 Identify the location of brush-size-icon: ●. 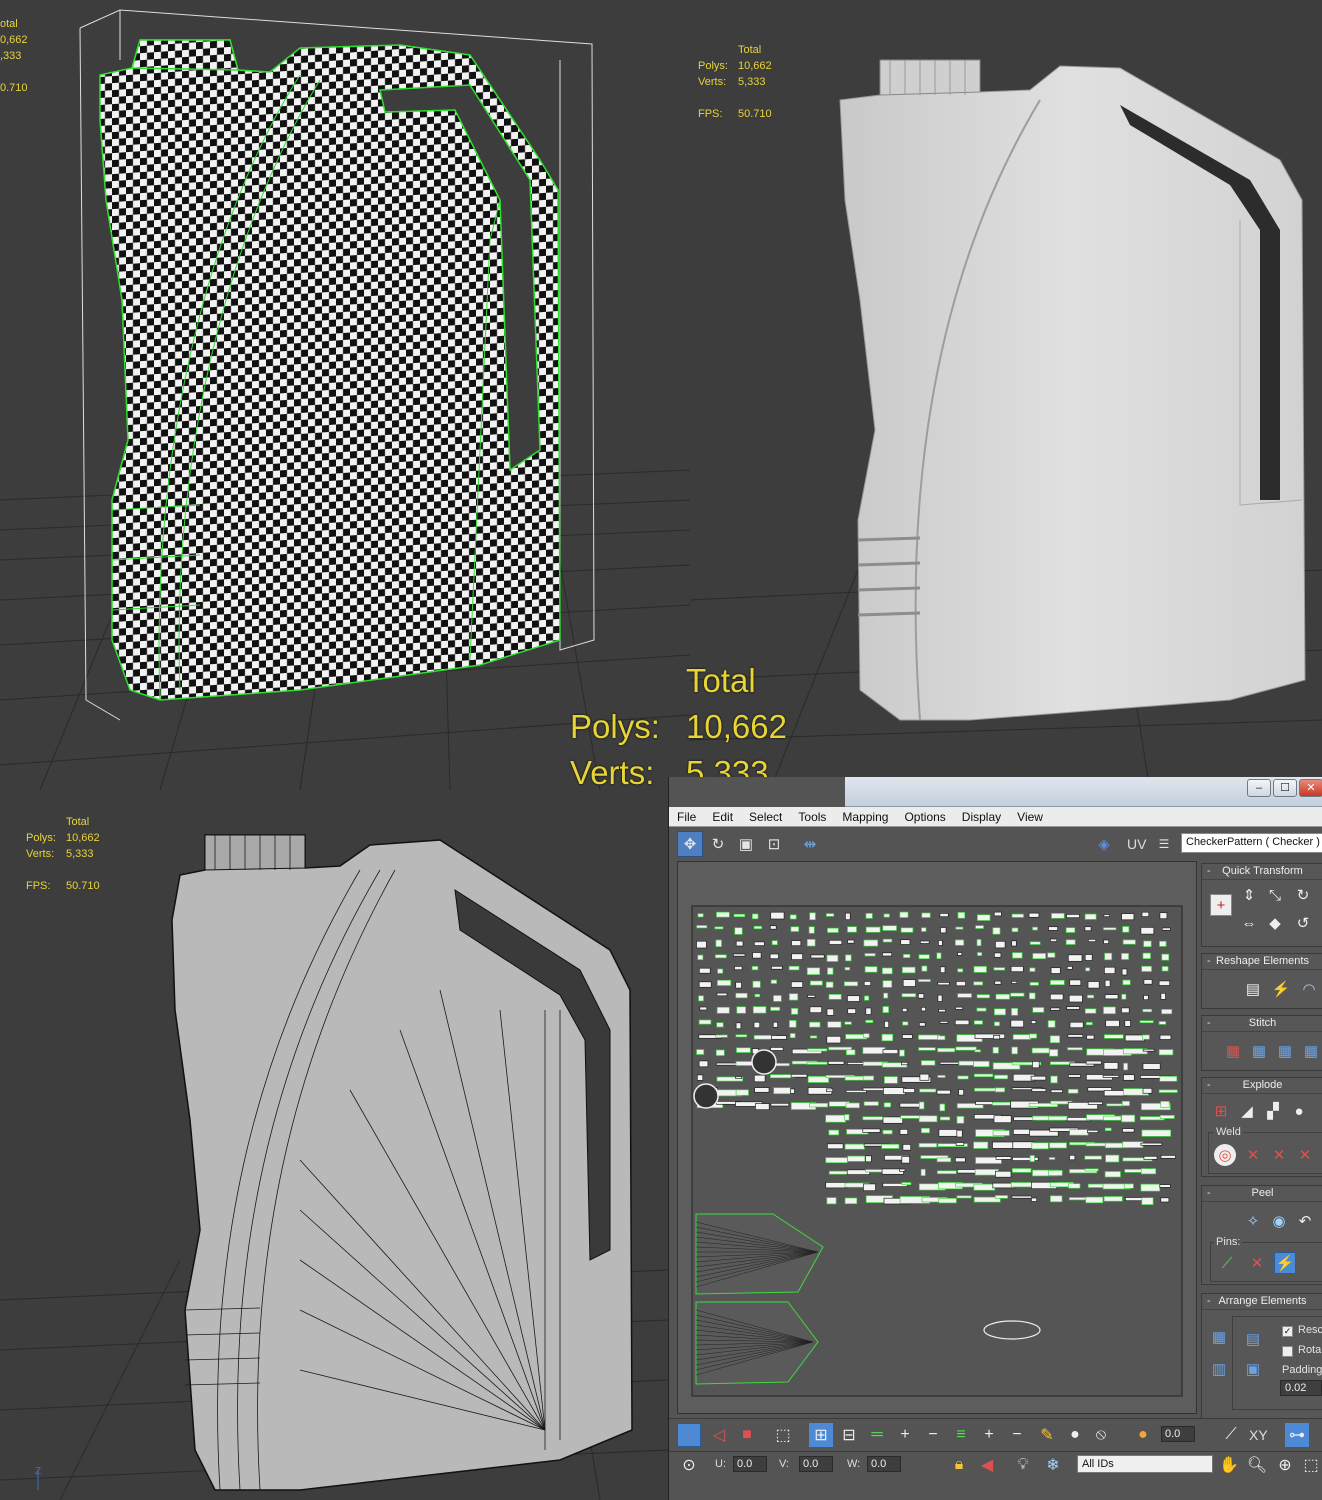
(1075, 1435).